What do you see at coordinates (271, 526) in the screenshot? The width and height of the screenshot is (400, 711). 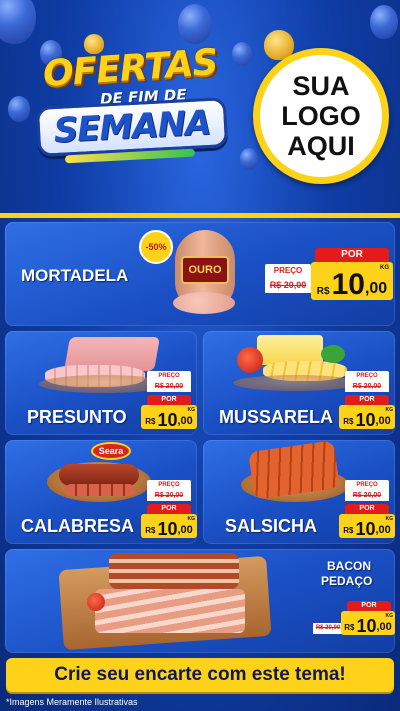 I see `product-name: SALSICHA` at bounding box center [271, 526].